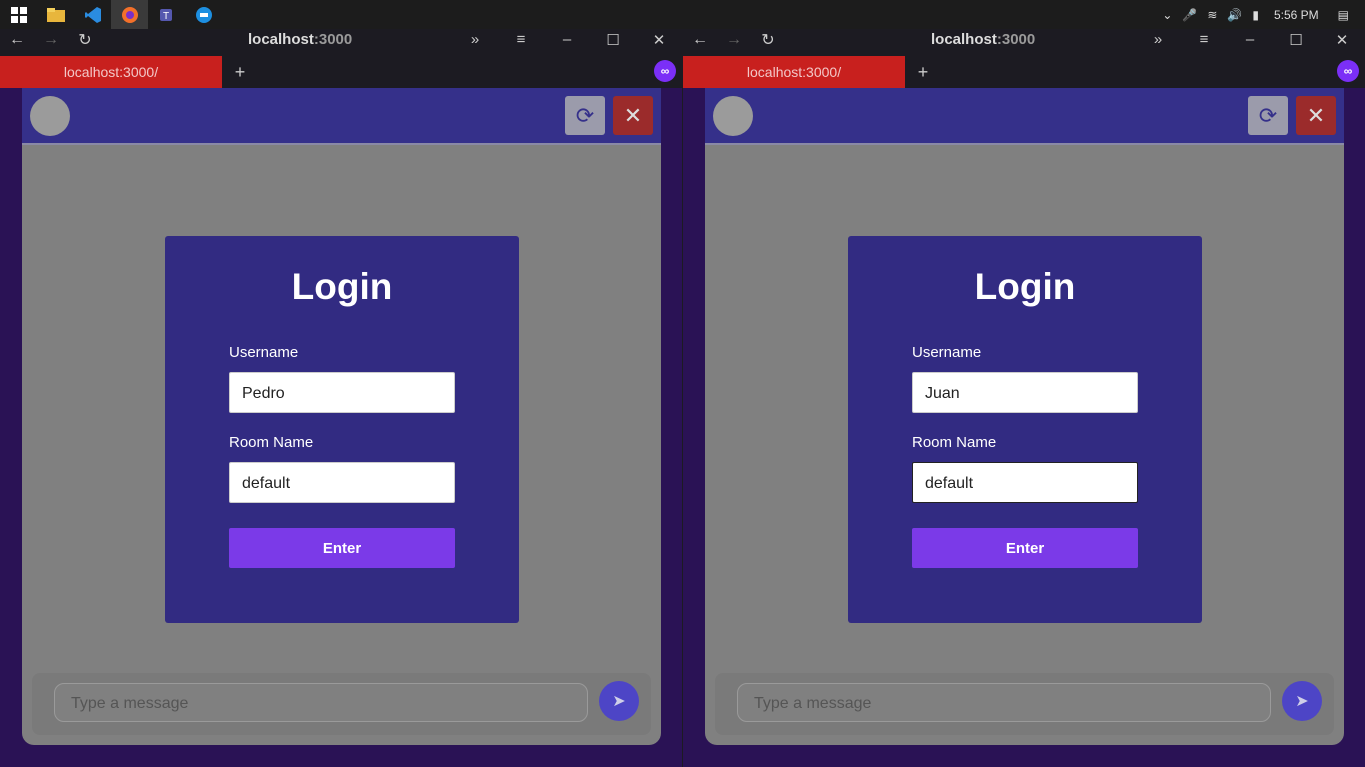 The image size is (1365, 767). Describe the element at coordinates (1296, 15) in the screenshot. I see `clock: 5:56 PM` at that location.